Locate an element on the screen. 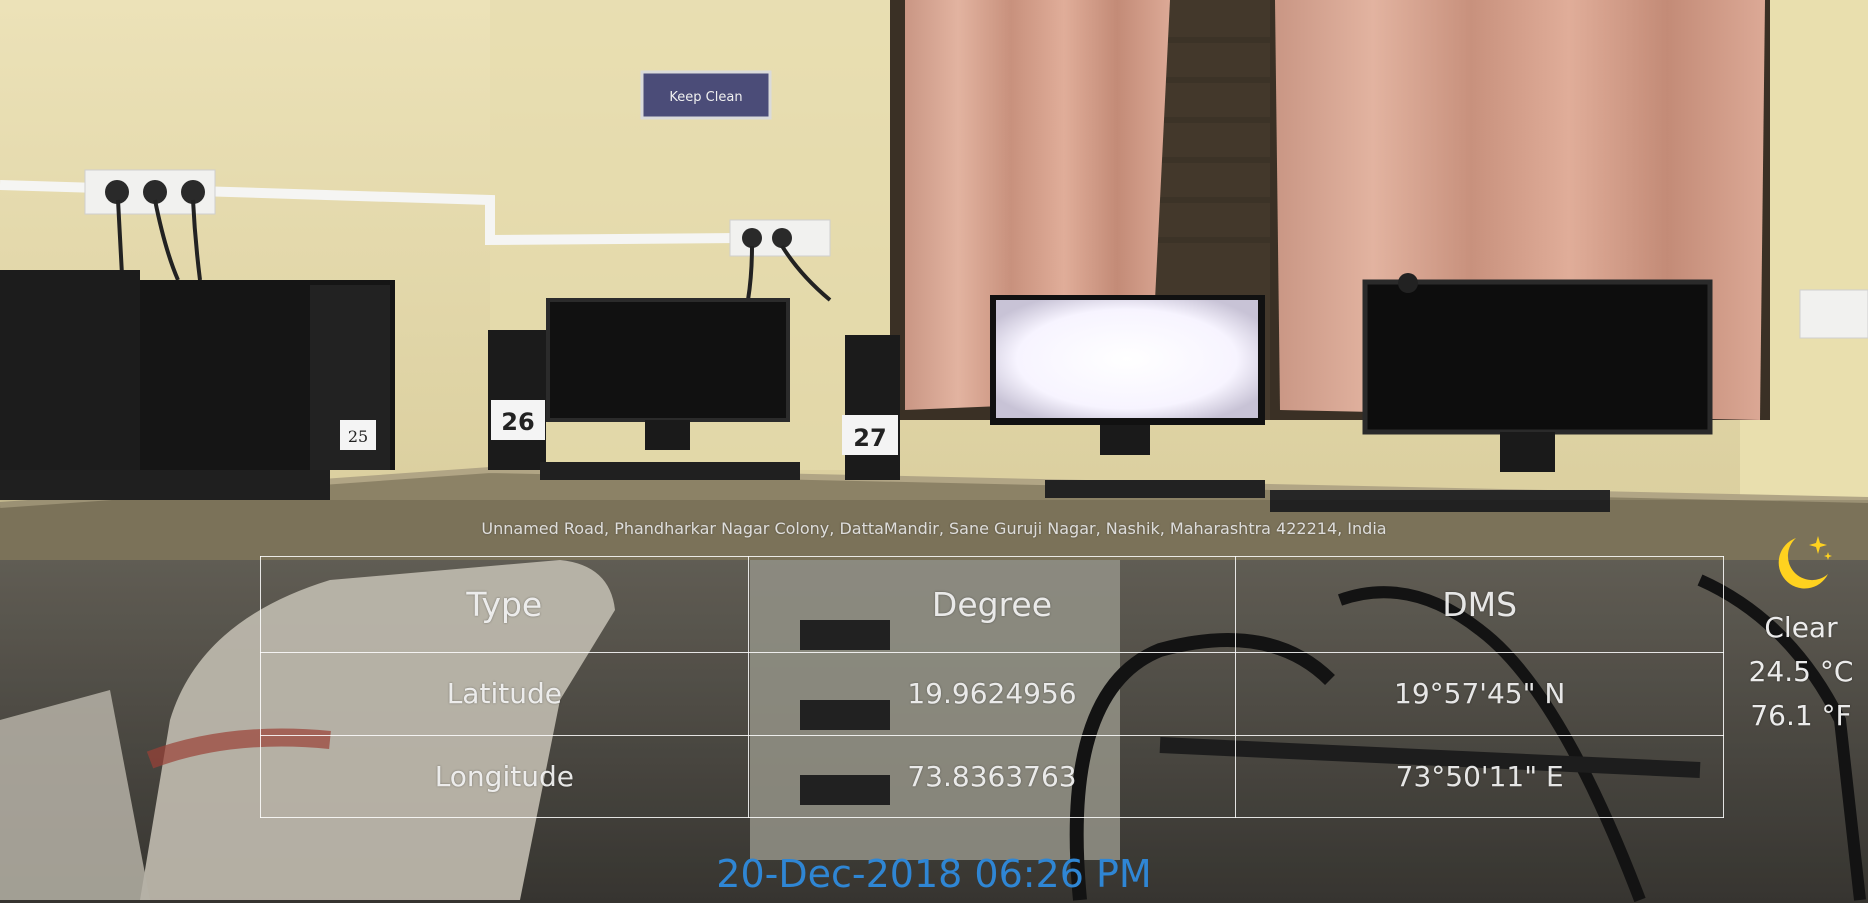  datetime-stamp: 20-Dec-2018 06:26 PM is located at coordinates (934, 874).